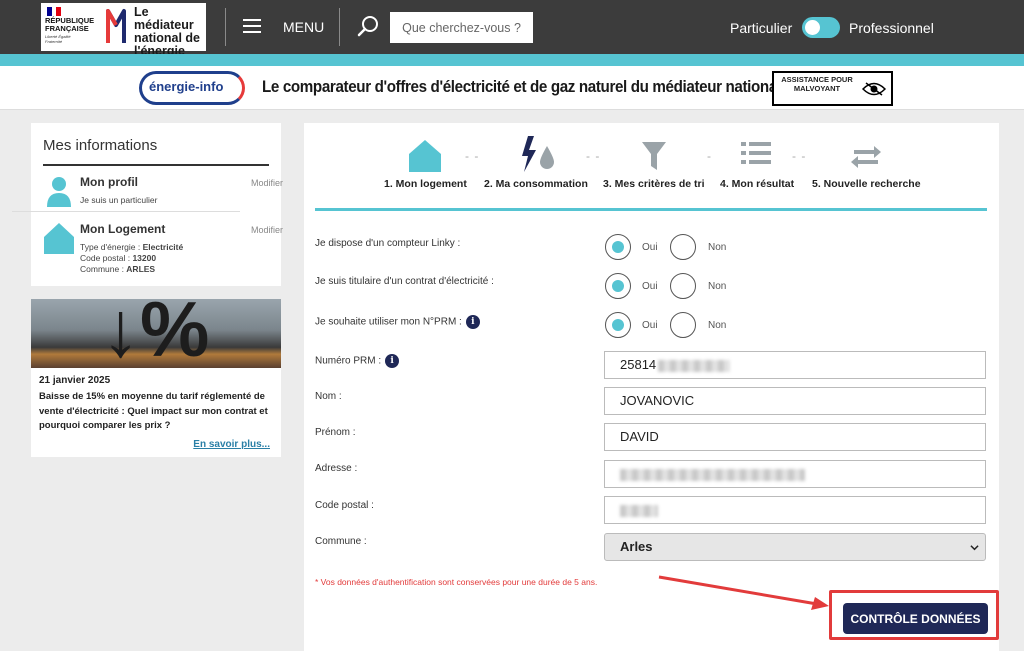  I want to click on search-input, so click(461, 27).